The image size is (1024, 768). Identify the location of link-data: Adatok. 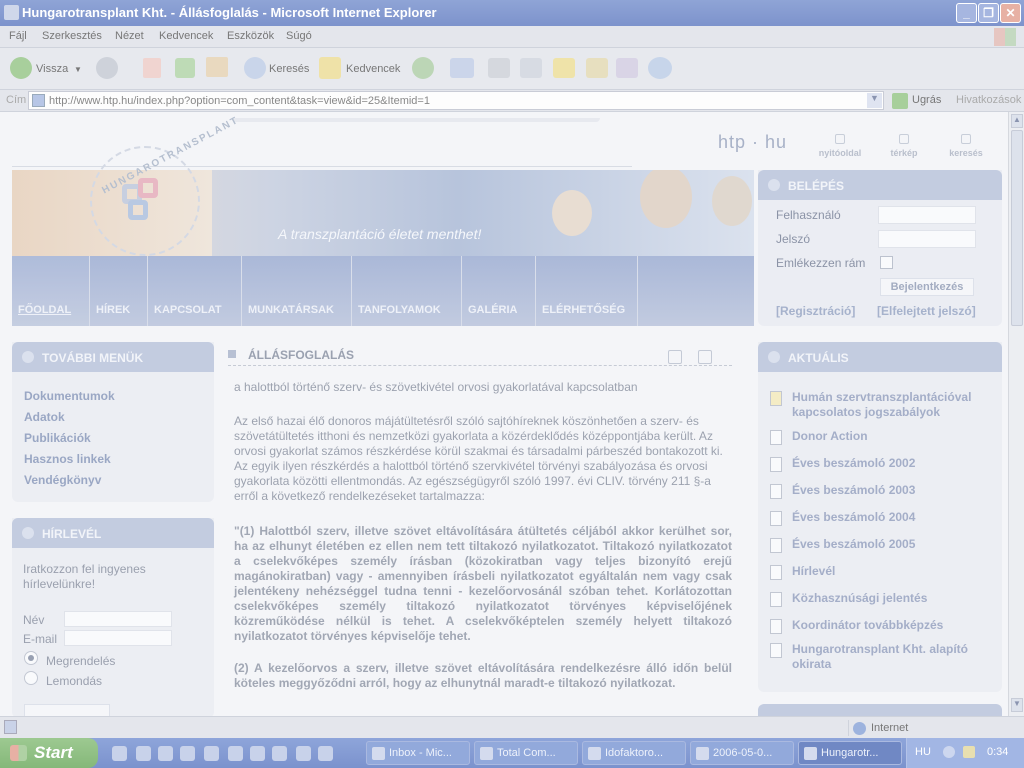
(44, 417).